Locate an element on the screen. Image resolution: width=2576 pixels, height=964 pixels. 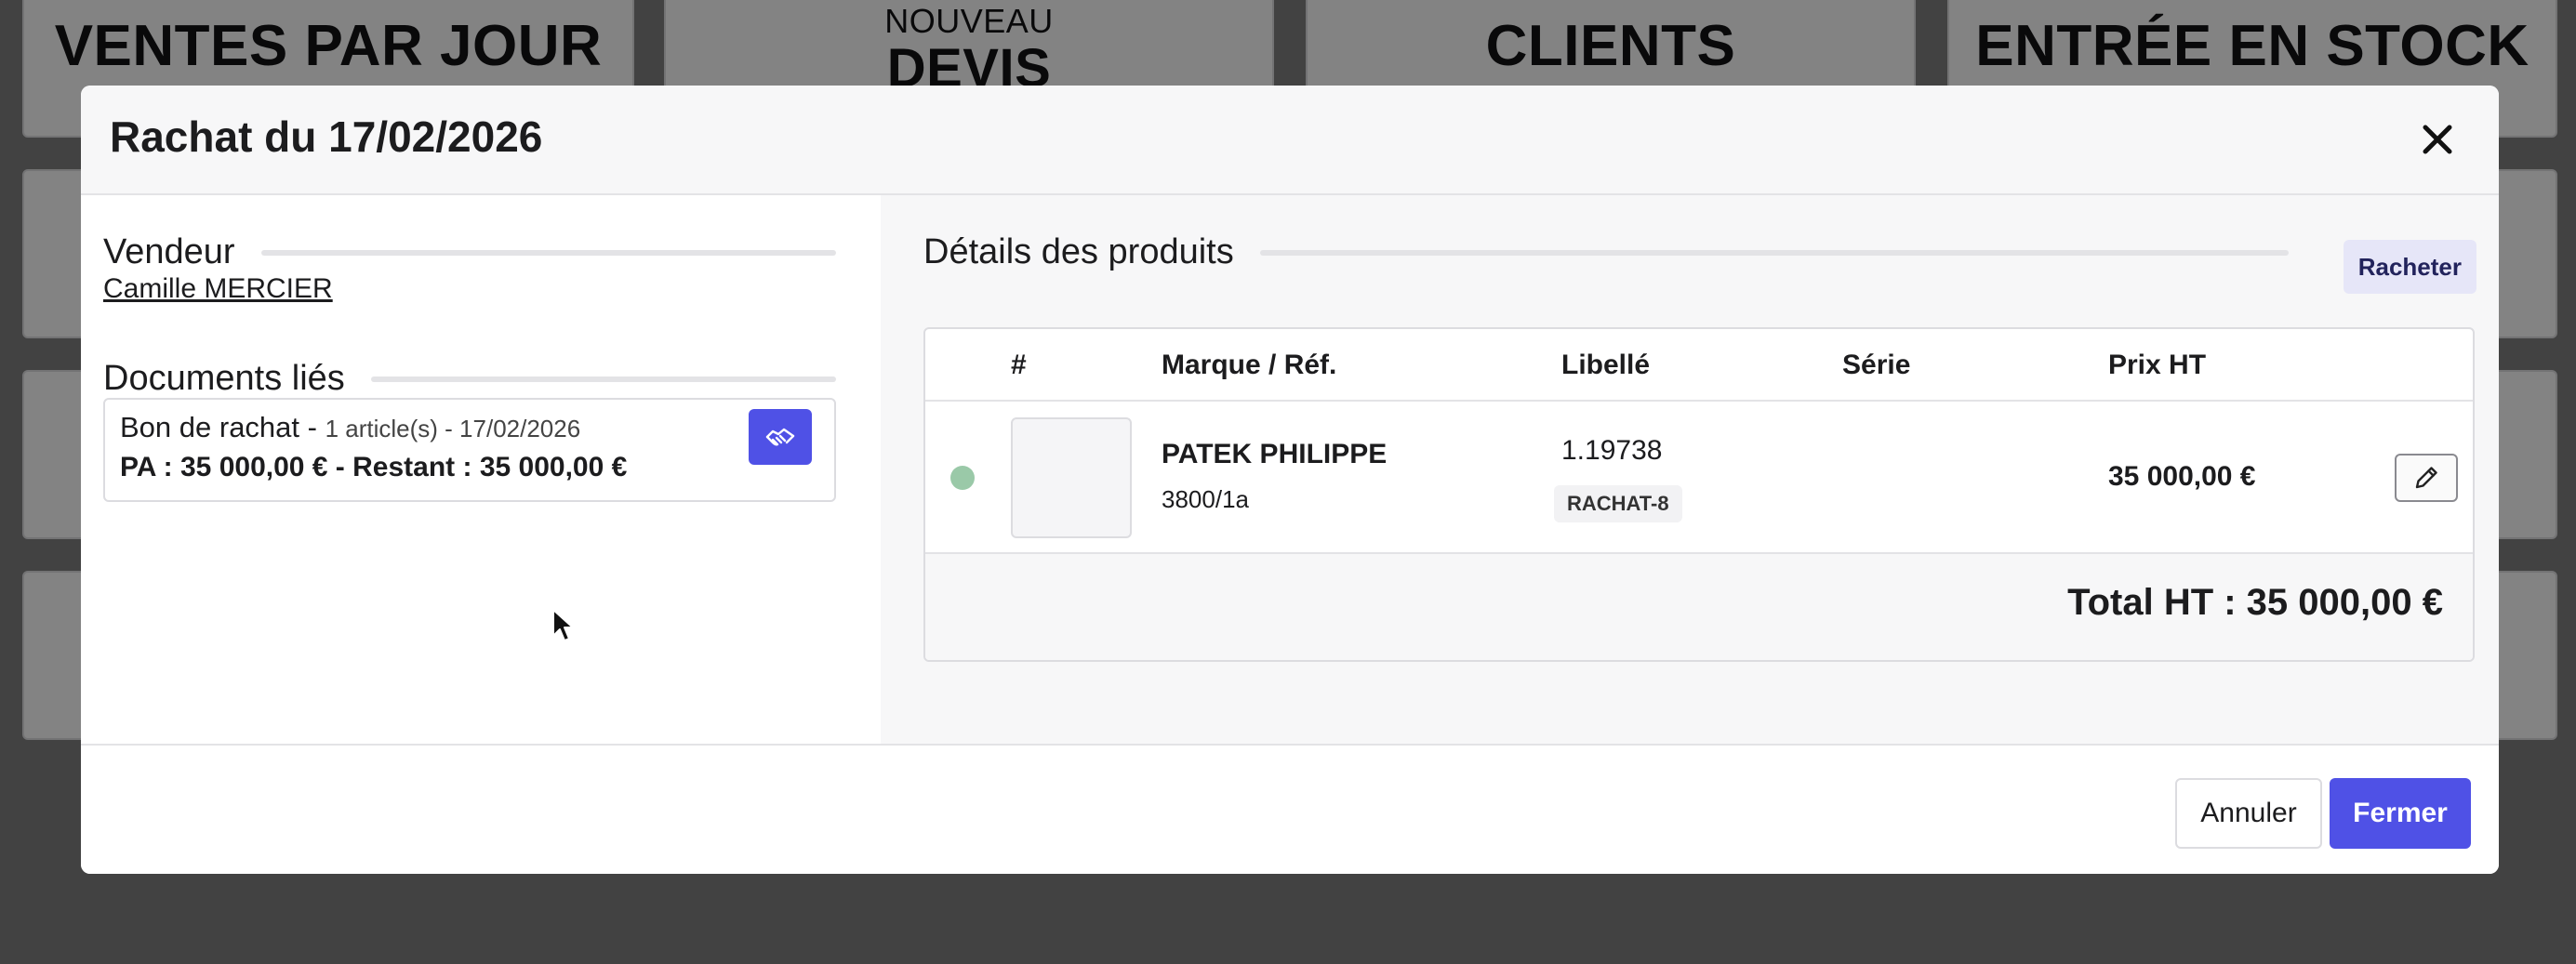
edit-row-button is located at coordinates (2426, 478).